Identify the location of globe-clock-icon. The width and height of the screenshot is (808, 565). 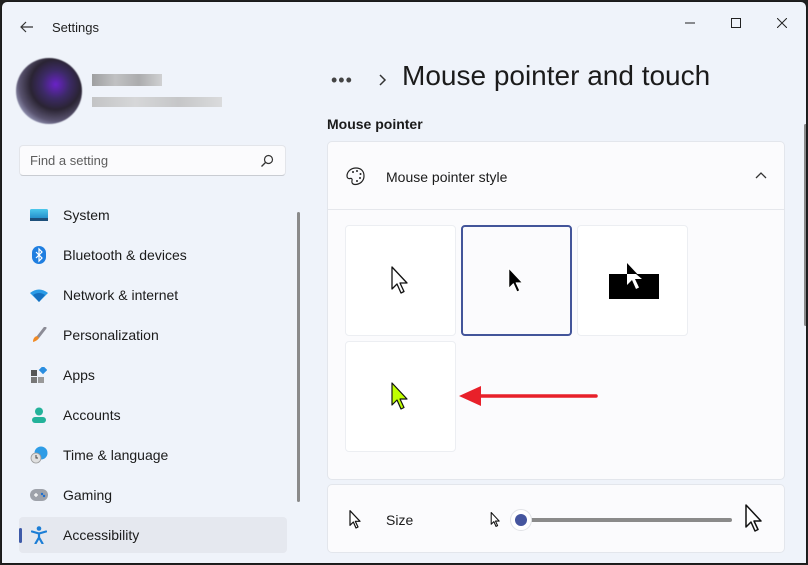
(39, 455).